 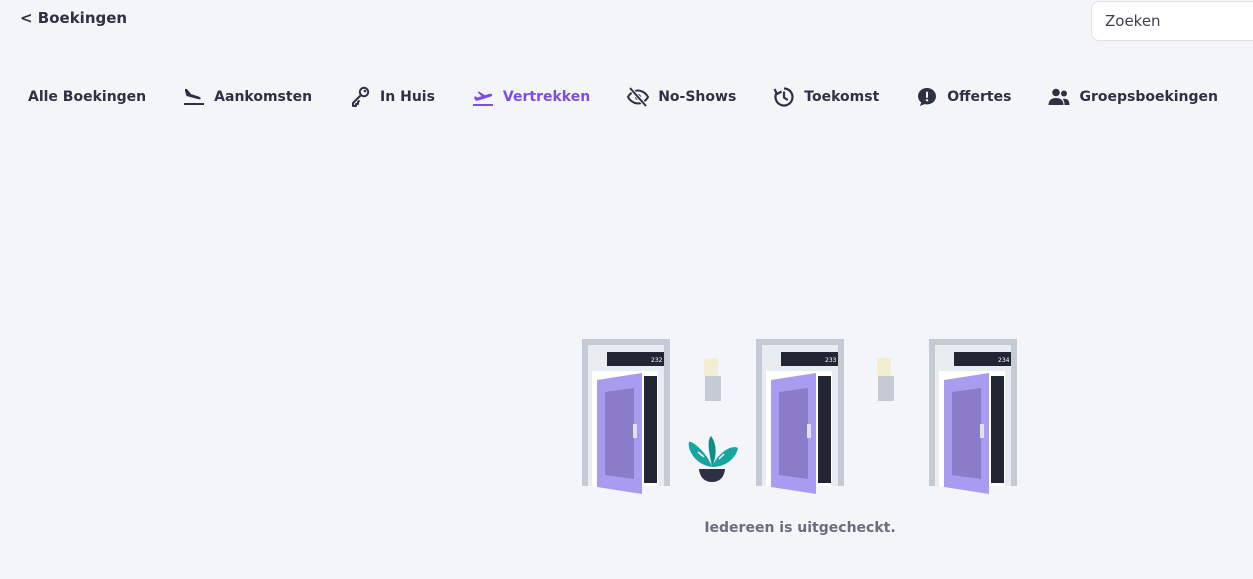 I want to click on tab-label: Vertrekken, so click(x=546, y=97).